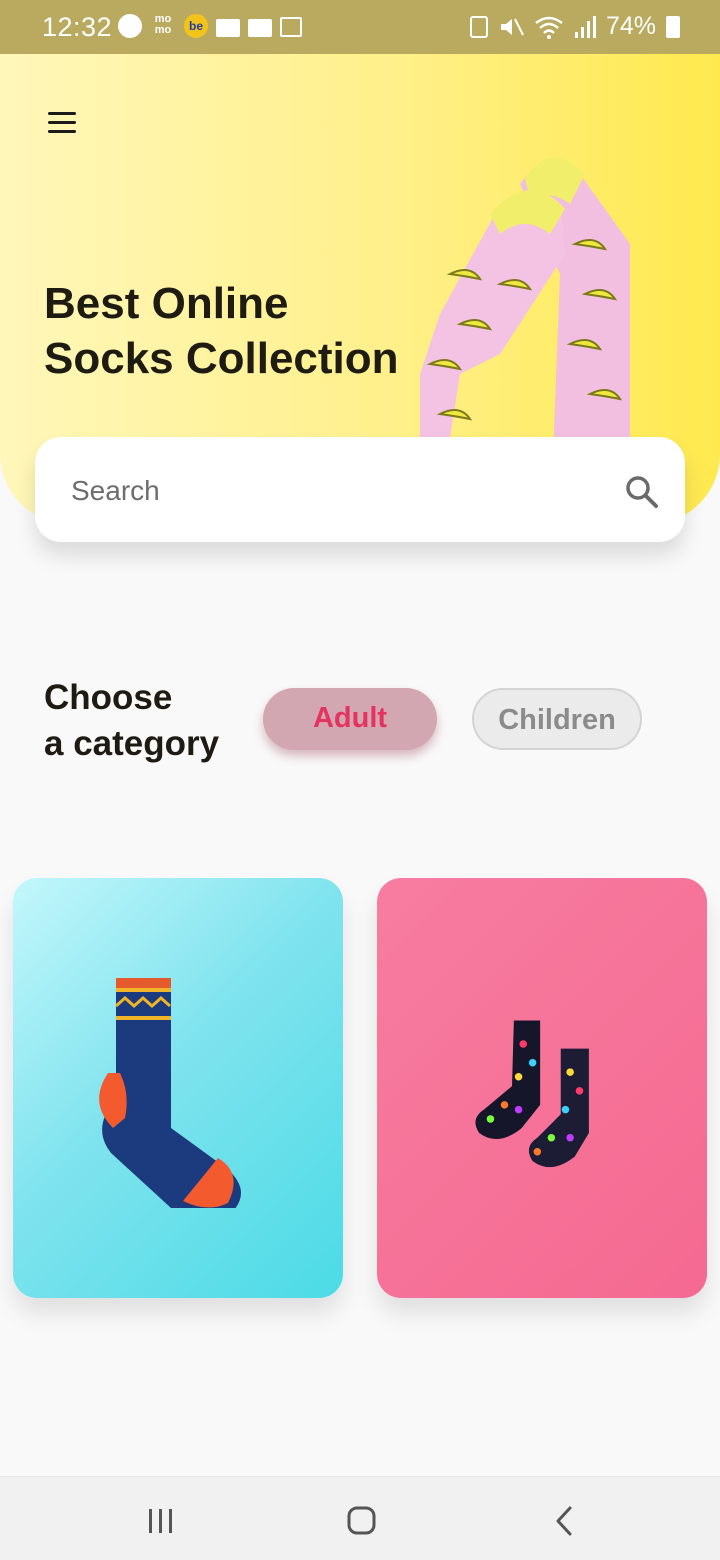 Image resolution: width=720 pixels, height=1560 pixels. Describe the element at coordinates (360, 27) in the screenshot. I see `status-bar: 12:32 mo mo be 74%` at that location.